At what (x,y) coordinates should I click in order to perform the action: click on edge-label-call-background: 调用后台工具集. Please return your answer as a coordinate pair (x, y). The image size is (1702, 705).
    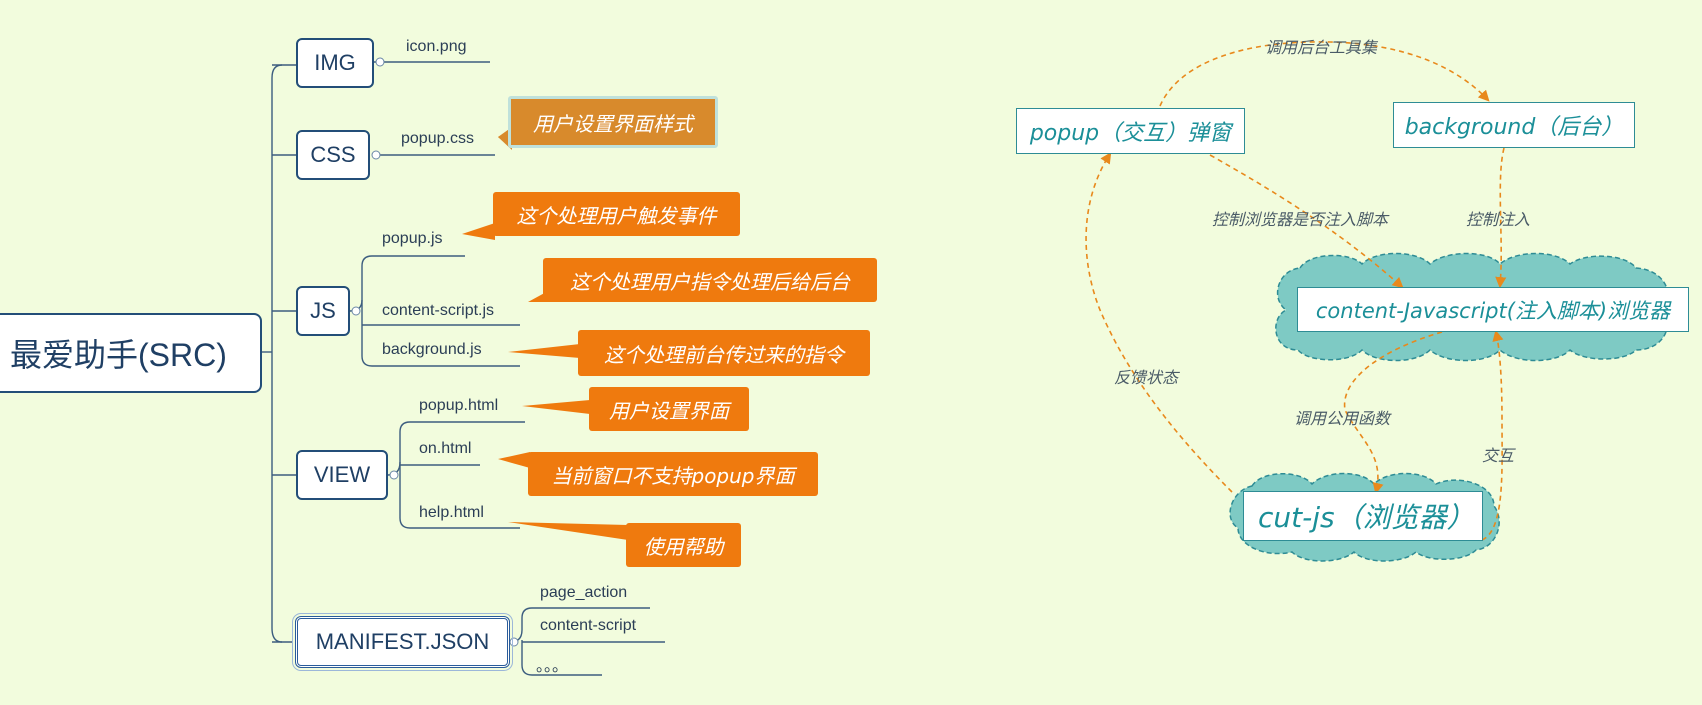
    Looking at the image, I should click on (1321, 47).